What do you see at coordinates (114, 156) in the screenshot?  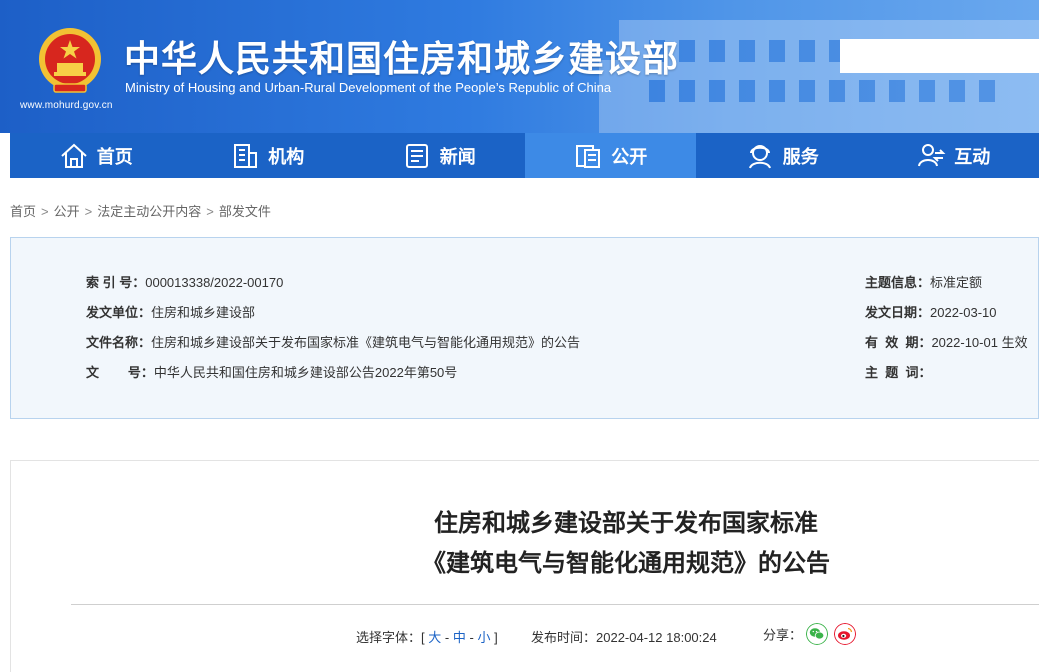 I see `nav-home-label: 首页` at bounding box center [114, 156].